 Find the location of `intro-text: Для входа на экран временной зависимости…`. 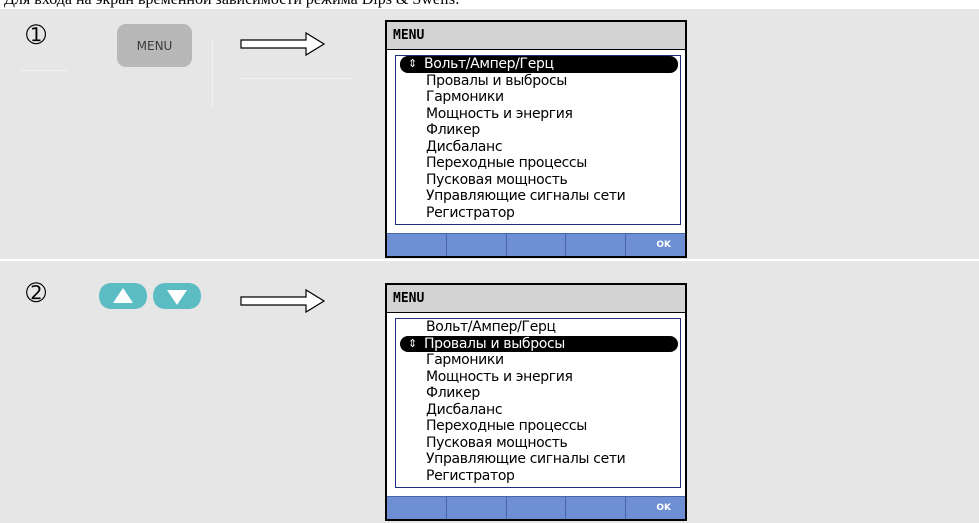

intro-text: Для входа на экран временной зависимости… is located at coordinates (491, 4).